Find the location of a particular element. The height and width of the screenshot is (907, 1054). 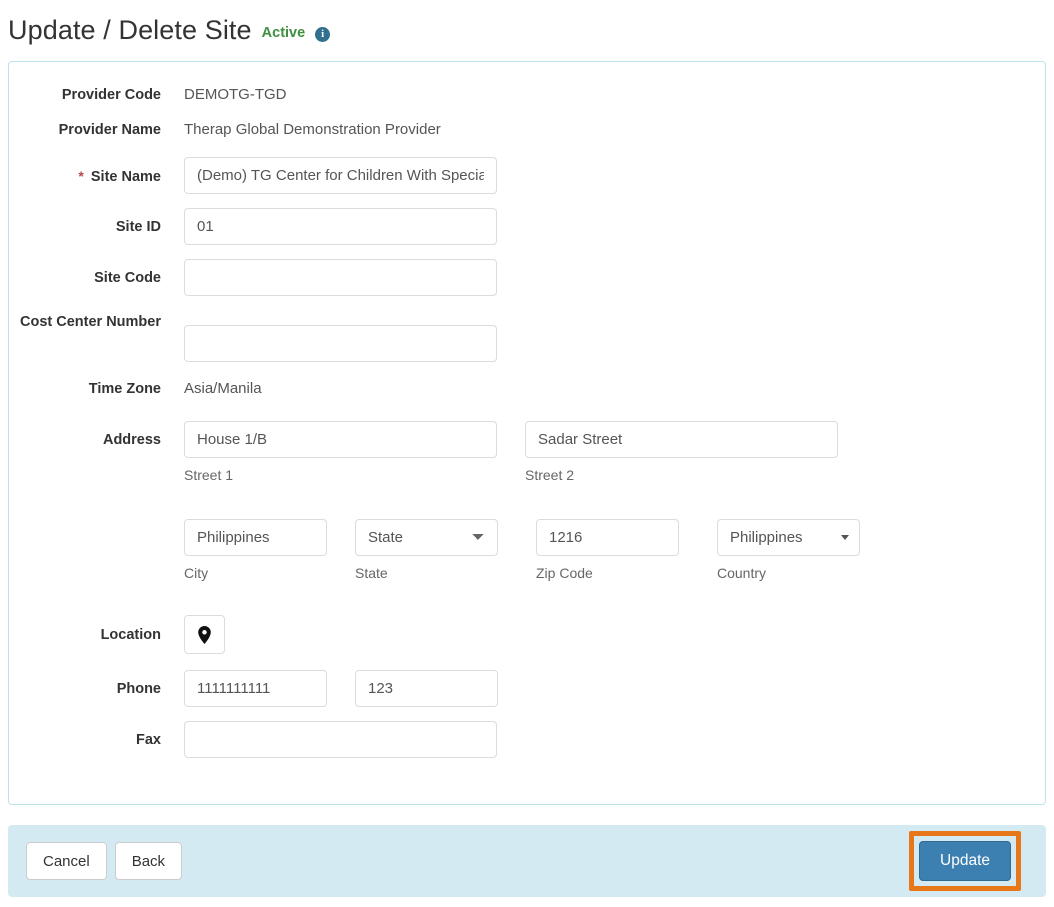

time-zone-label: Time Zone is located at coordinates (124, 389).